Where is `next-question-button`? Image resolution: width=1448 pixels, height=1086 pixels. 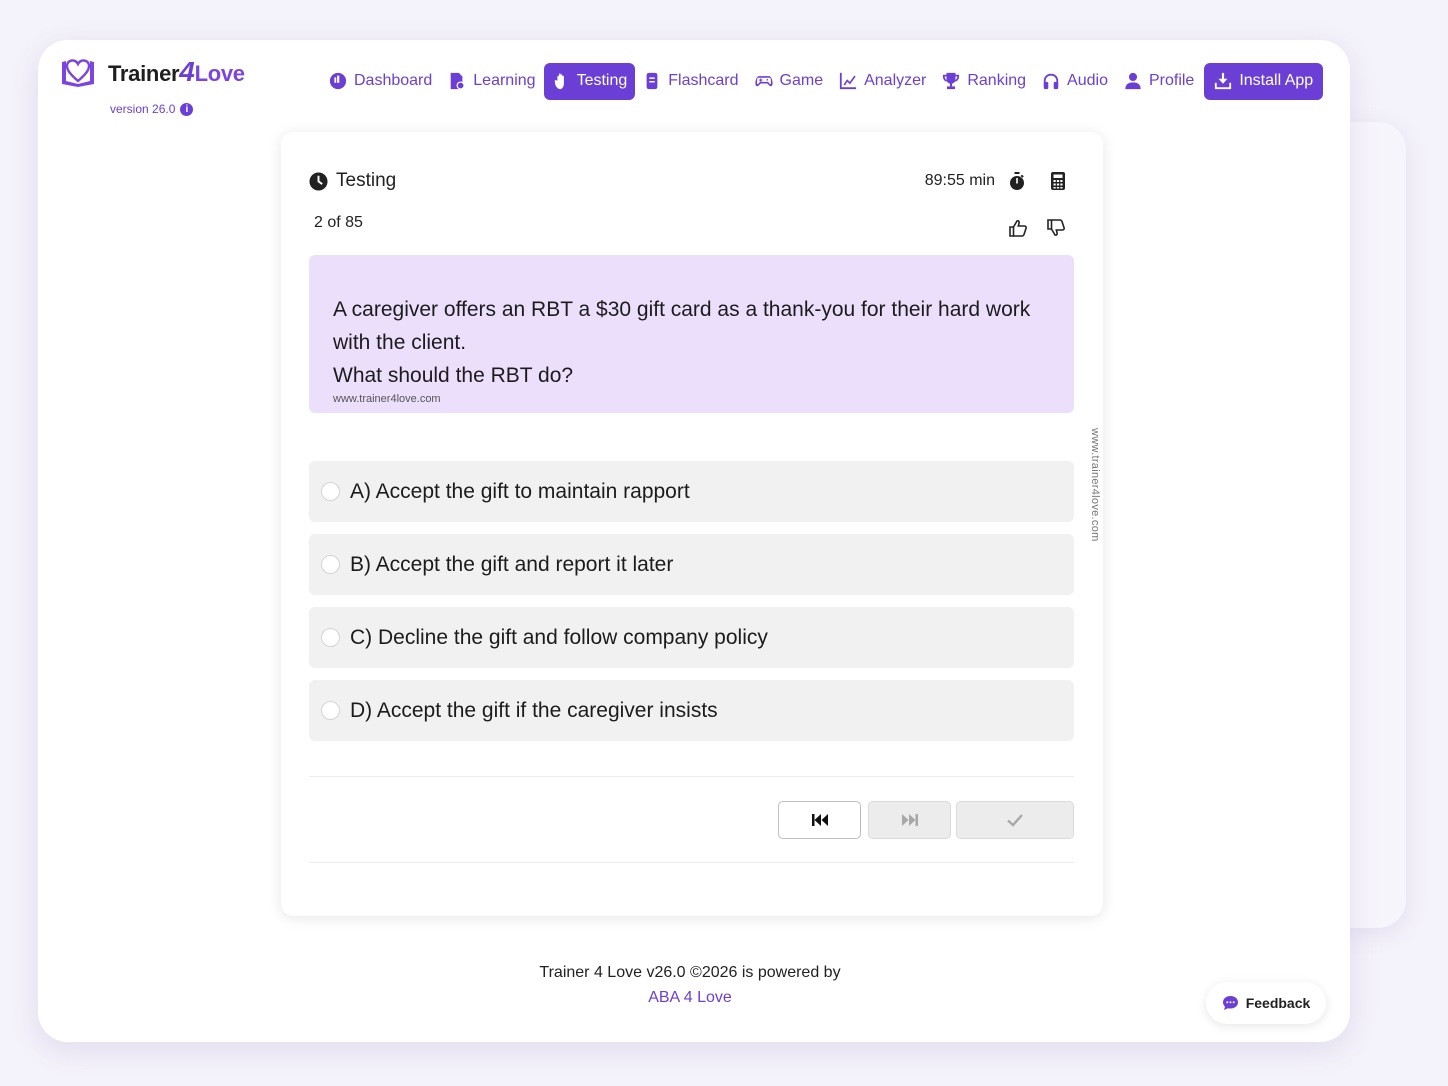 next-question-button is located at coordinates (909, 820).